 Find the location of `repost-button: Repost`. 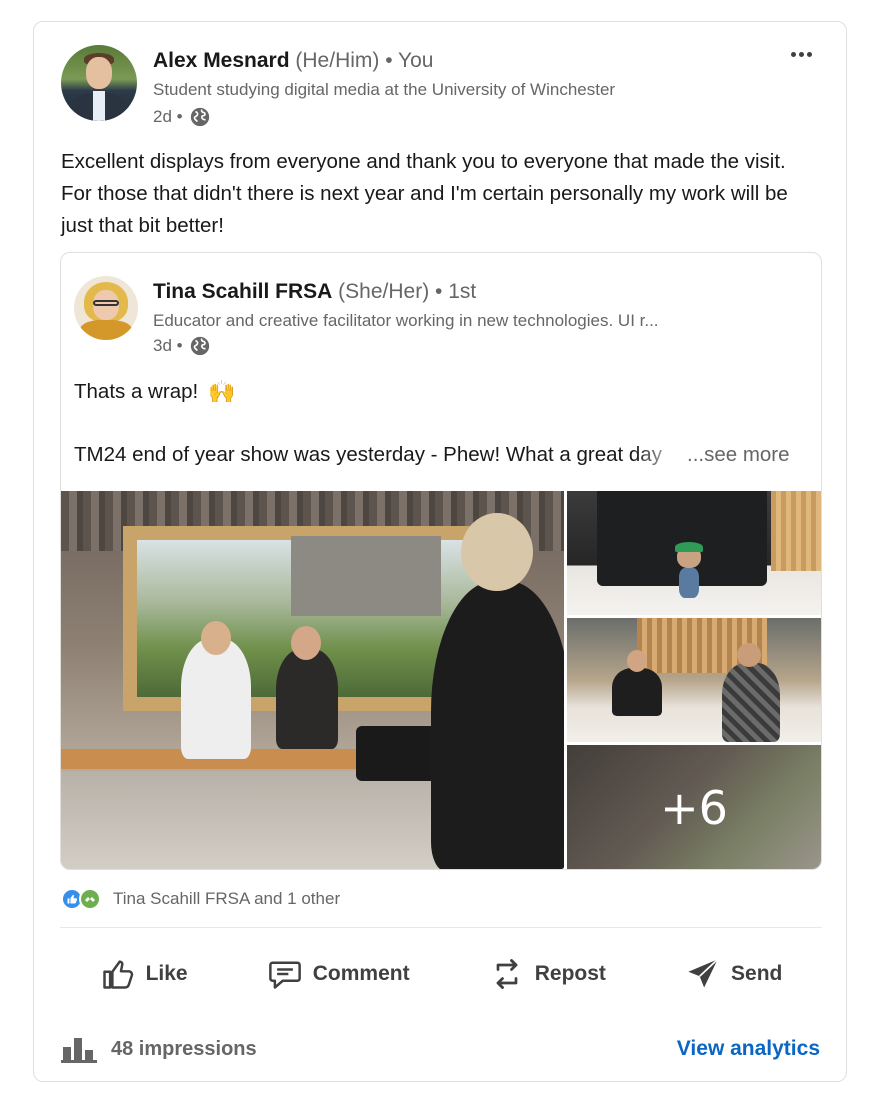

repost-button: Repost is located at coordinates (547, 974).